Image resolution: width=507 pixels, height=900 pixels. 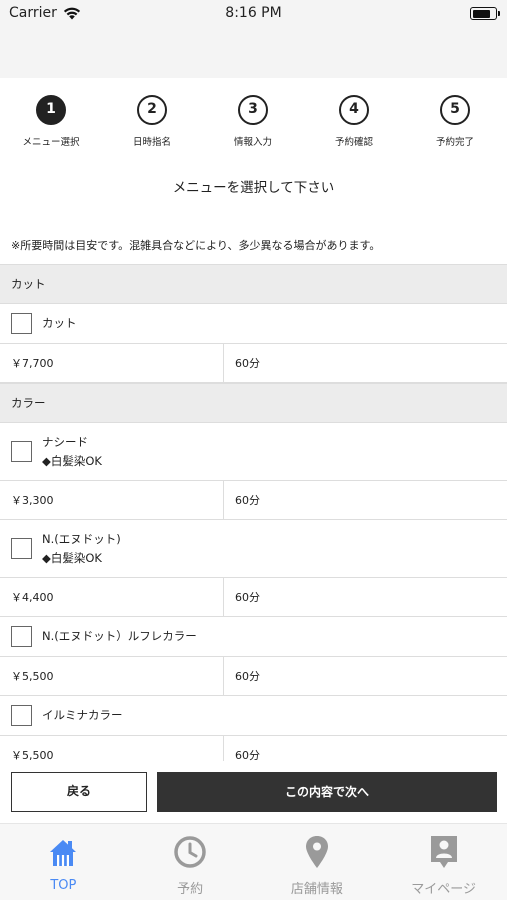 I want to click on menu-item-price-row: ￥7,700 60分, so click(x=253, y=363).